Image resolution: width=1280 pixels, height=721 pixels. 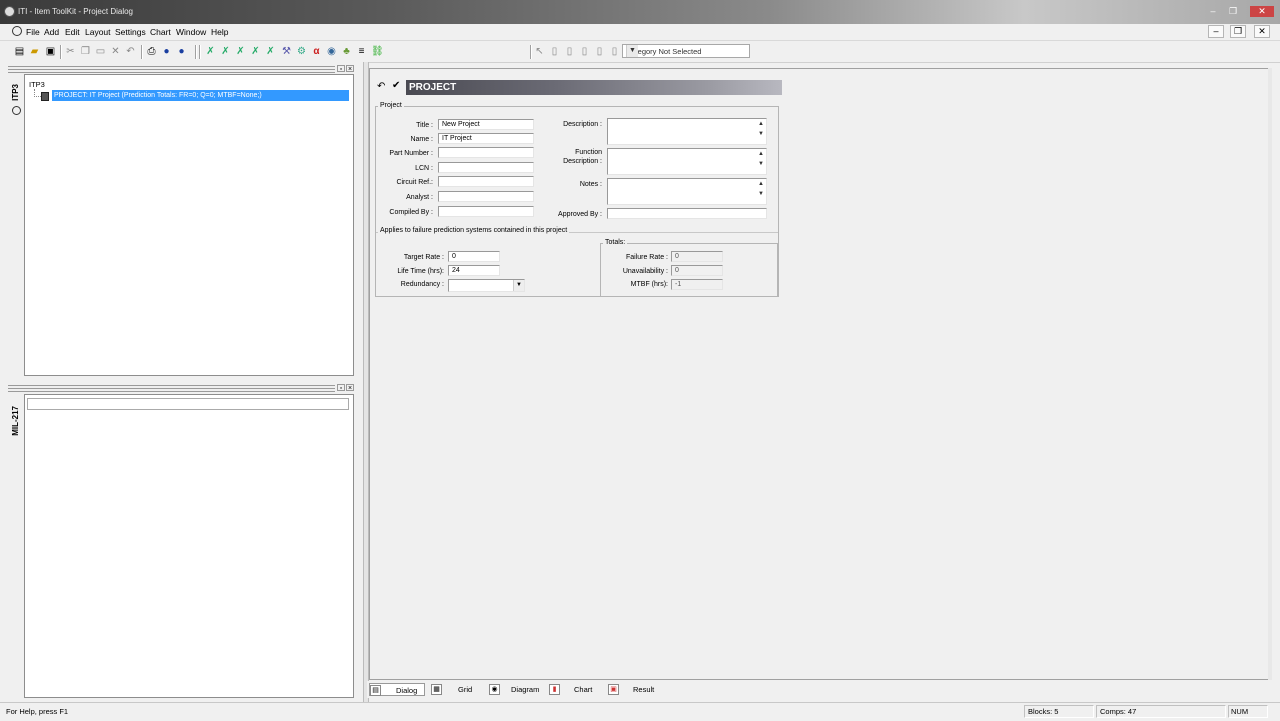 What do you see at coordinates (171, 69) in the screenshot?
I see `tree-panel-grip` at bounding box center [171, 69].